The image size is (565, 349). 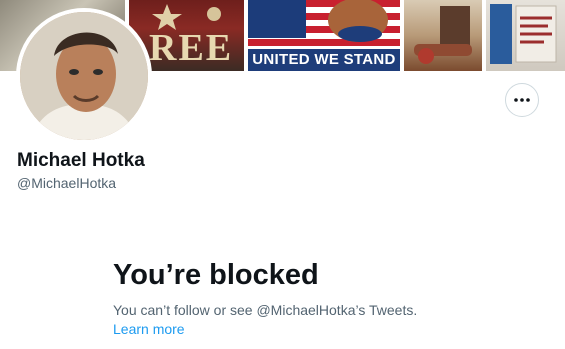 I want to click on banner-panel-newspaper, so click(x=525, y=35).